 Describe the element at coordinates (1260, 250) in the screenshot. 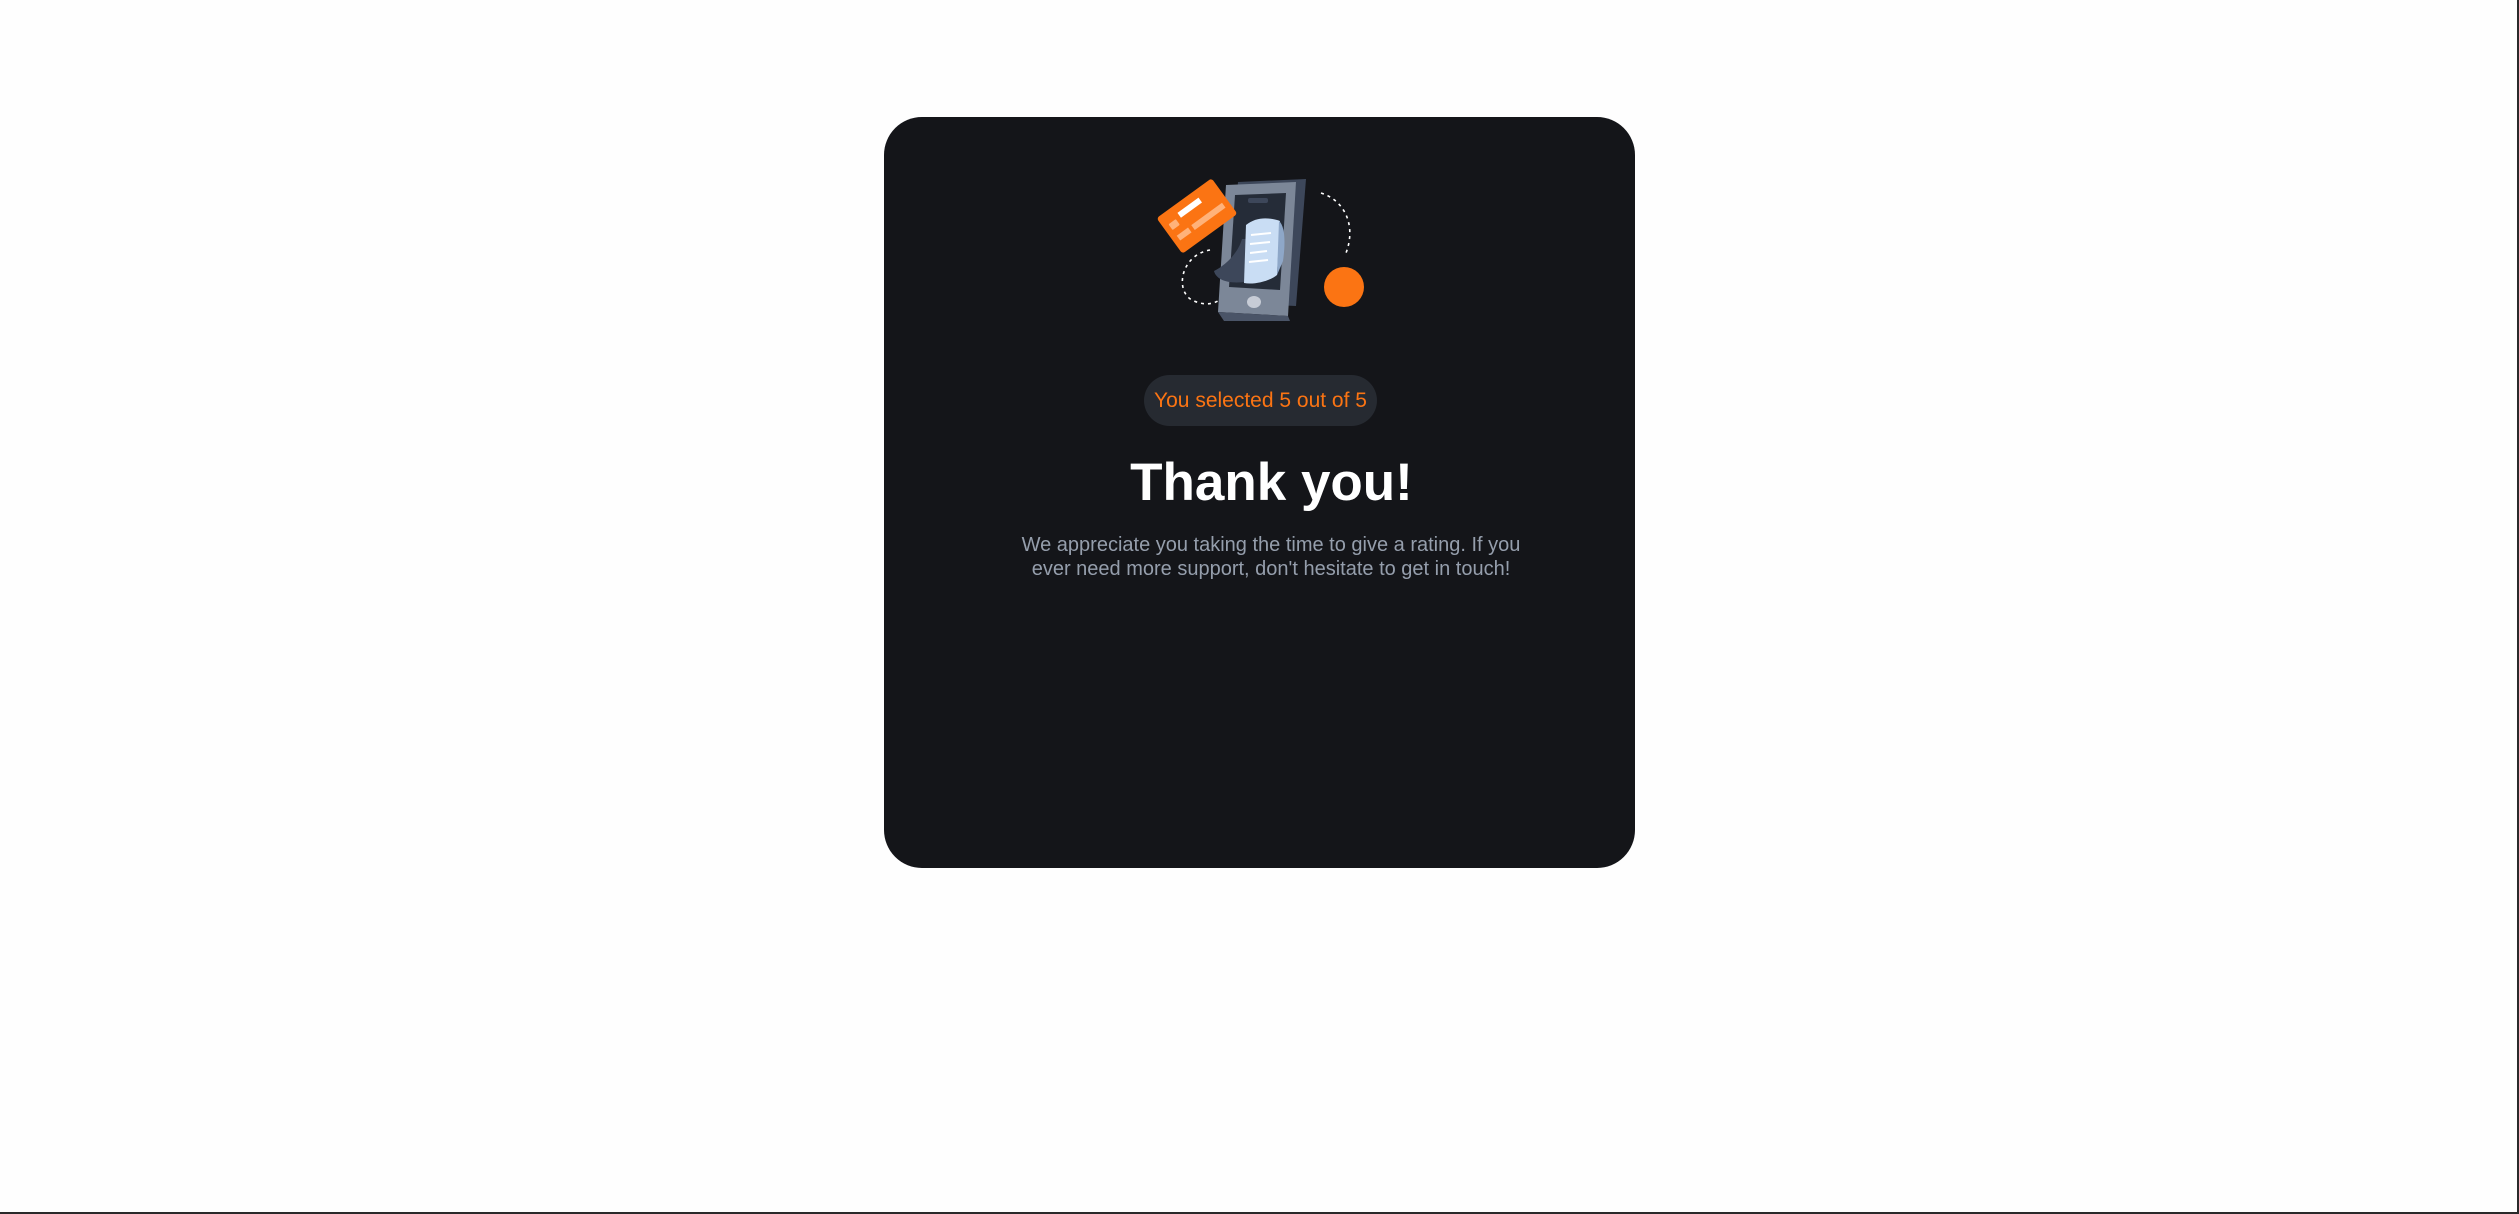

I see `phone-receipt-card-illustration-icon` at that location.